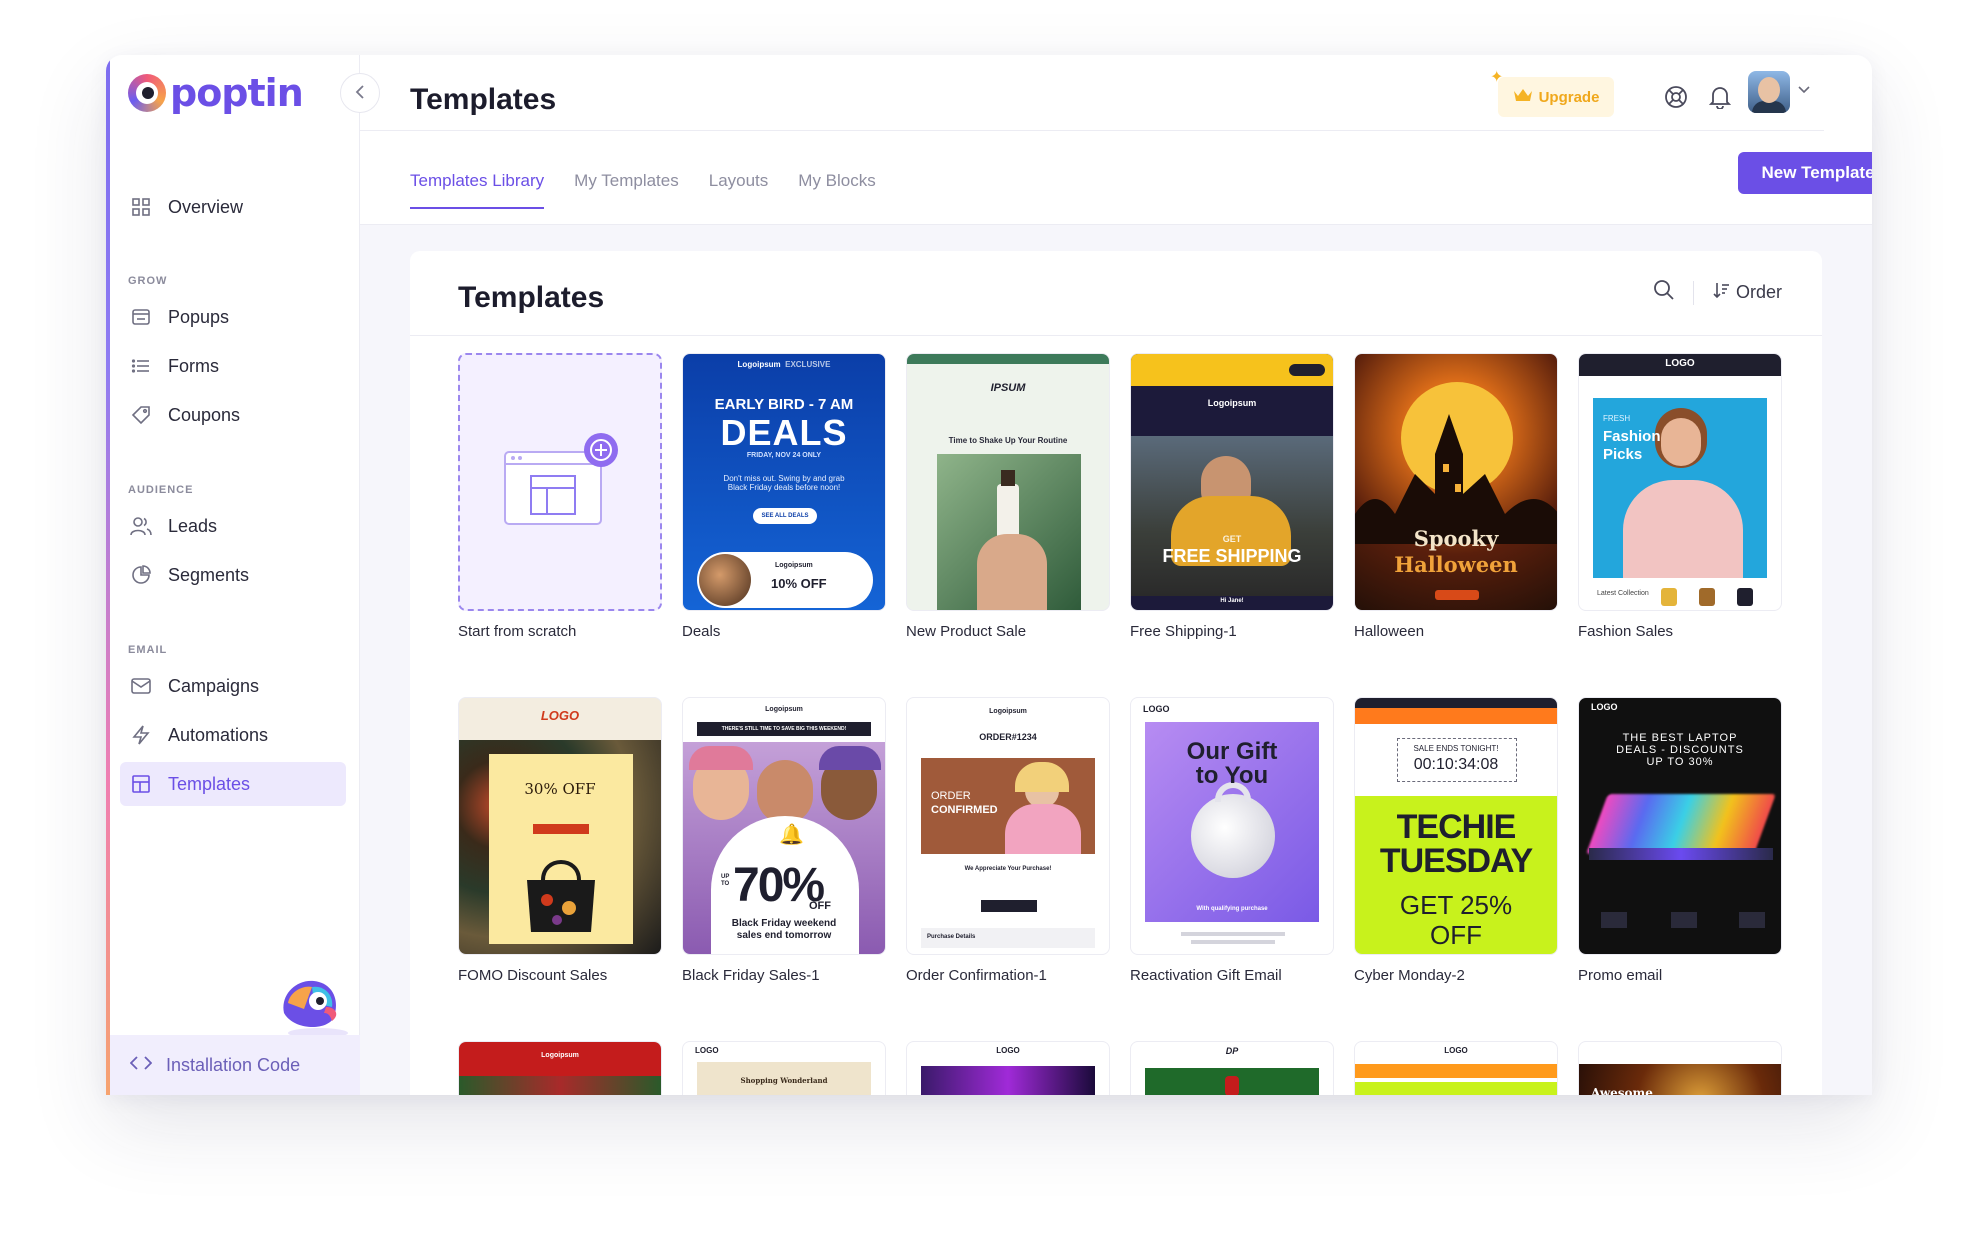  What do you see at coordinates (233, 317) in the screenshot?
I see `sidebar-item-popups: Popups` at bounding box center [233, 317].